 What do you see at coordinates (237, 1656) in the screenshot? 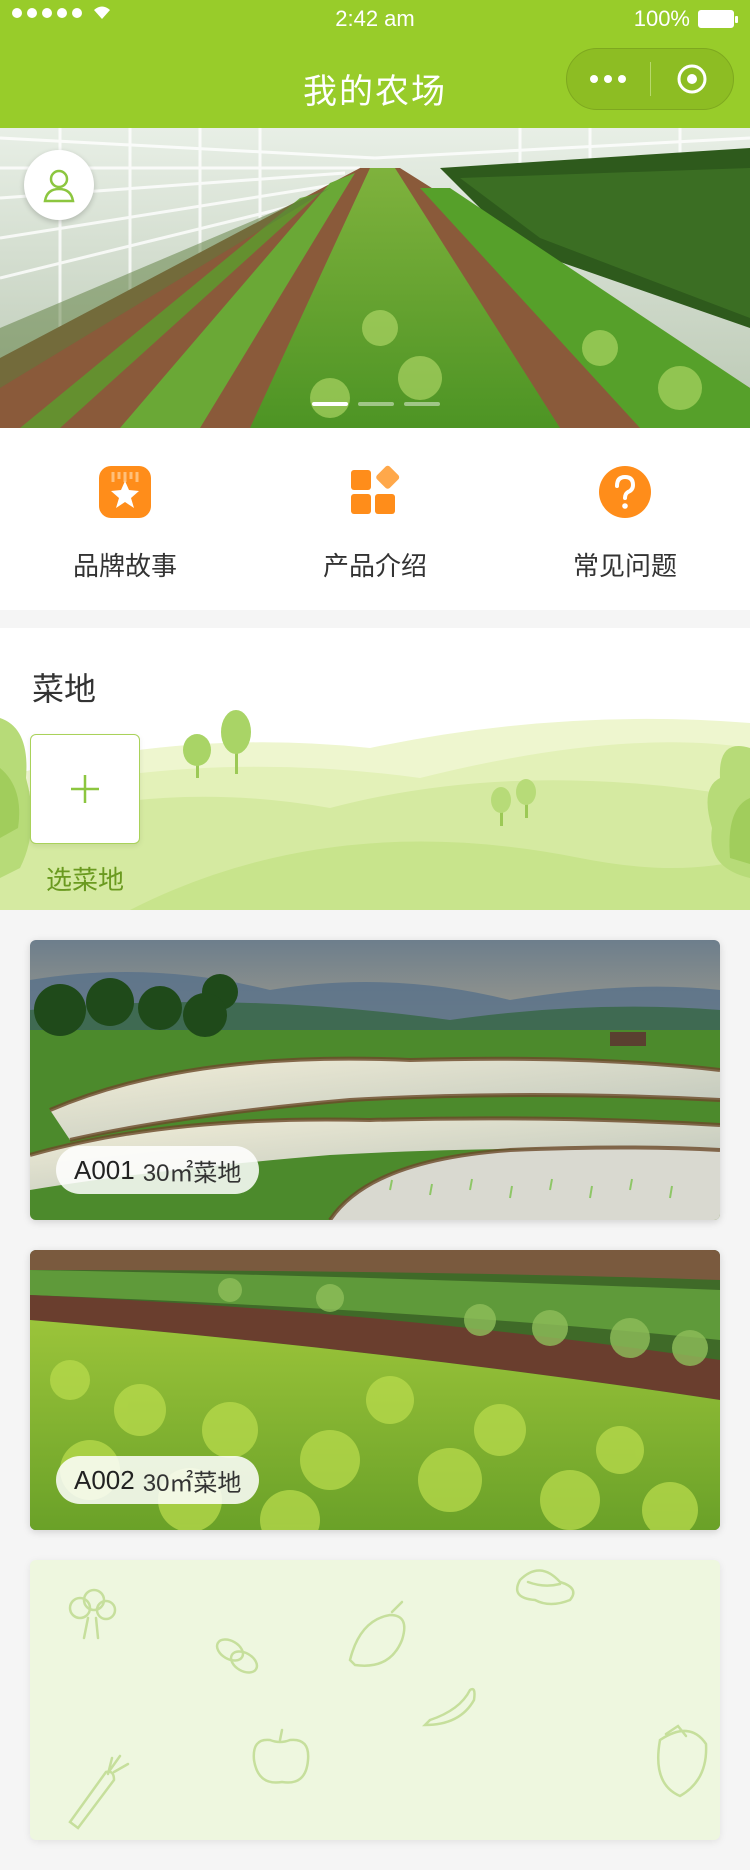
I see `bean-icon` at bounding box center [237, 1656].